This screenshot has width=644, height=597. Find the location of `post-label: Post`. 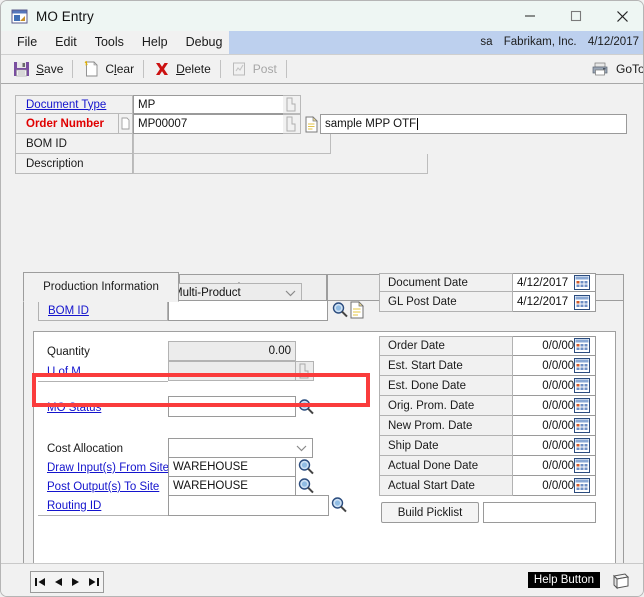

post-label: Post is located at coordinates (264, 69).